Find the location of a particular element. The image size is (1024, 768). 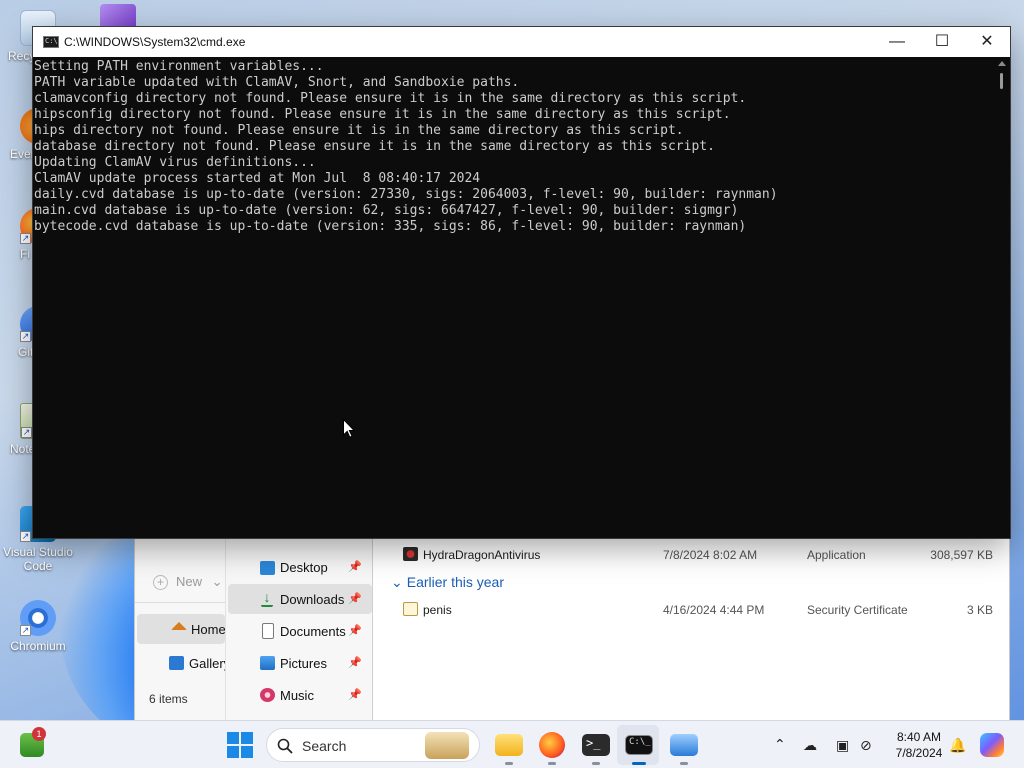

document-icon is located at coordinates (268, 631).